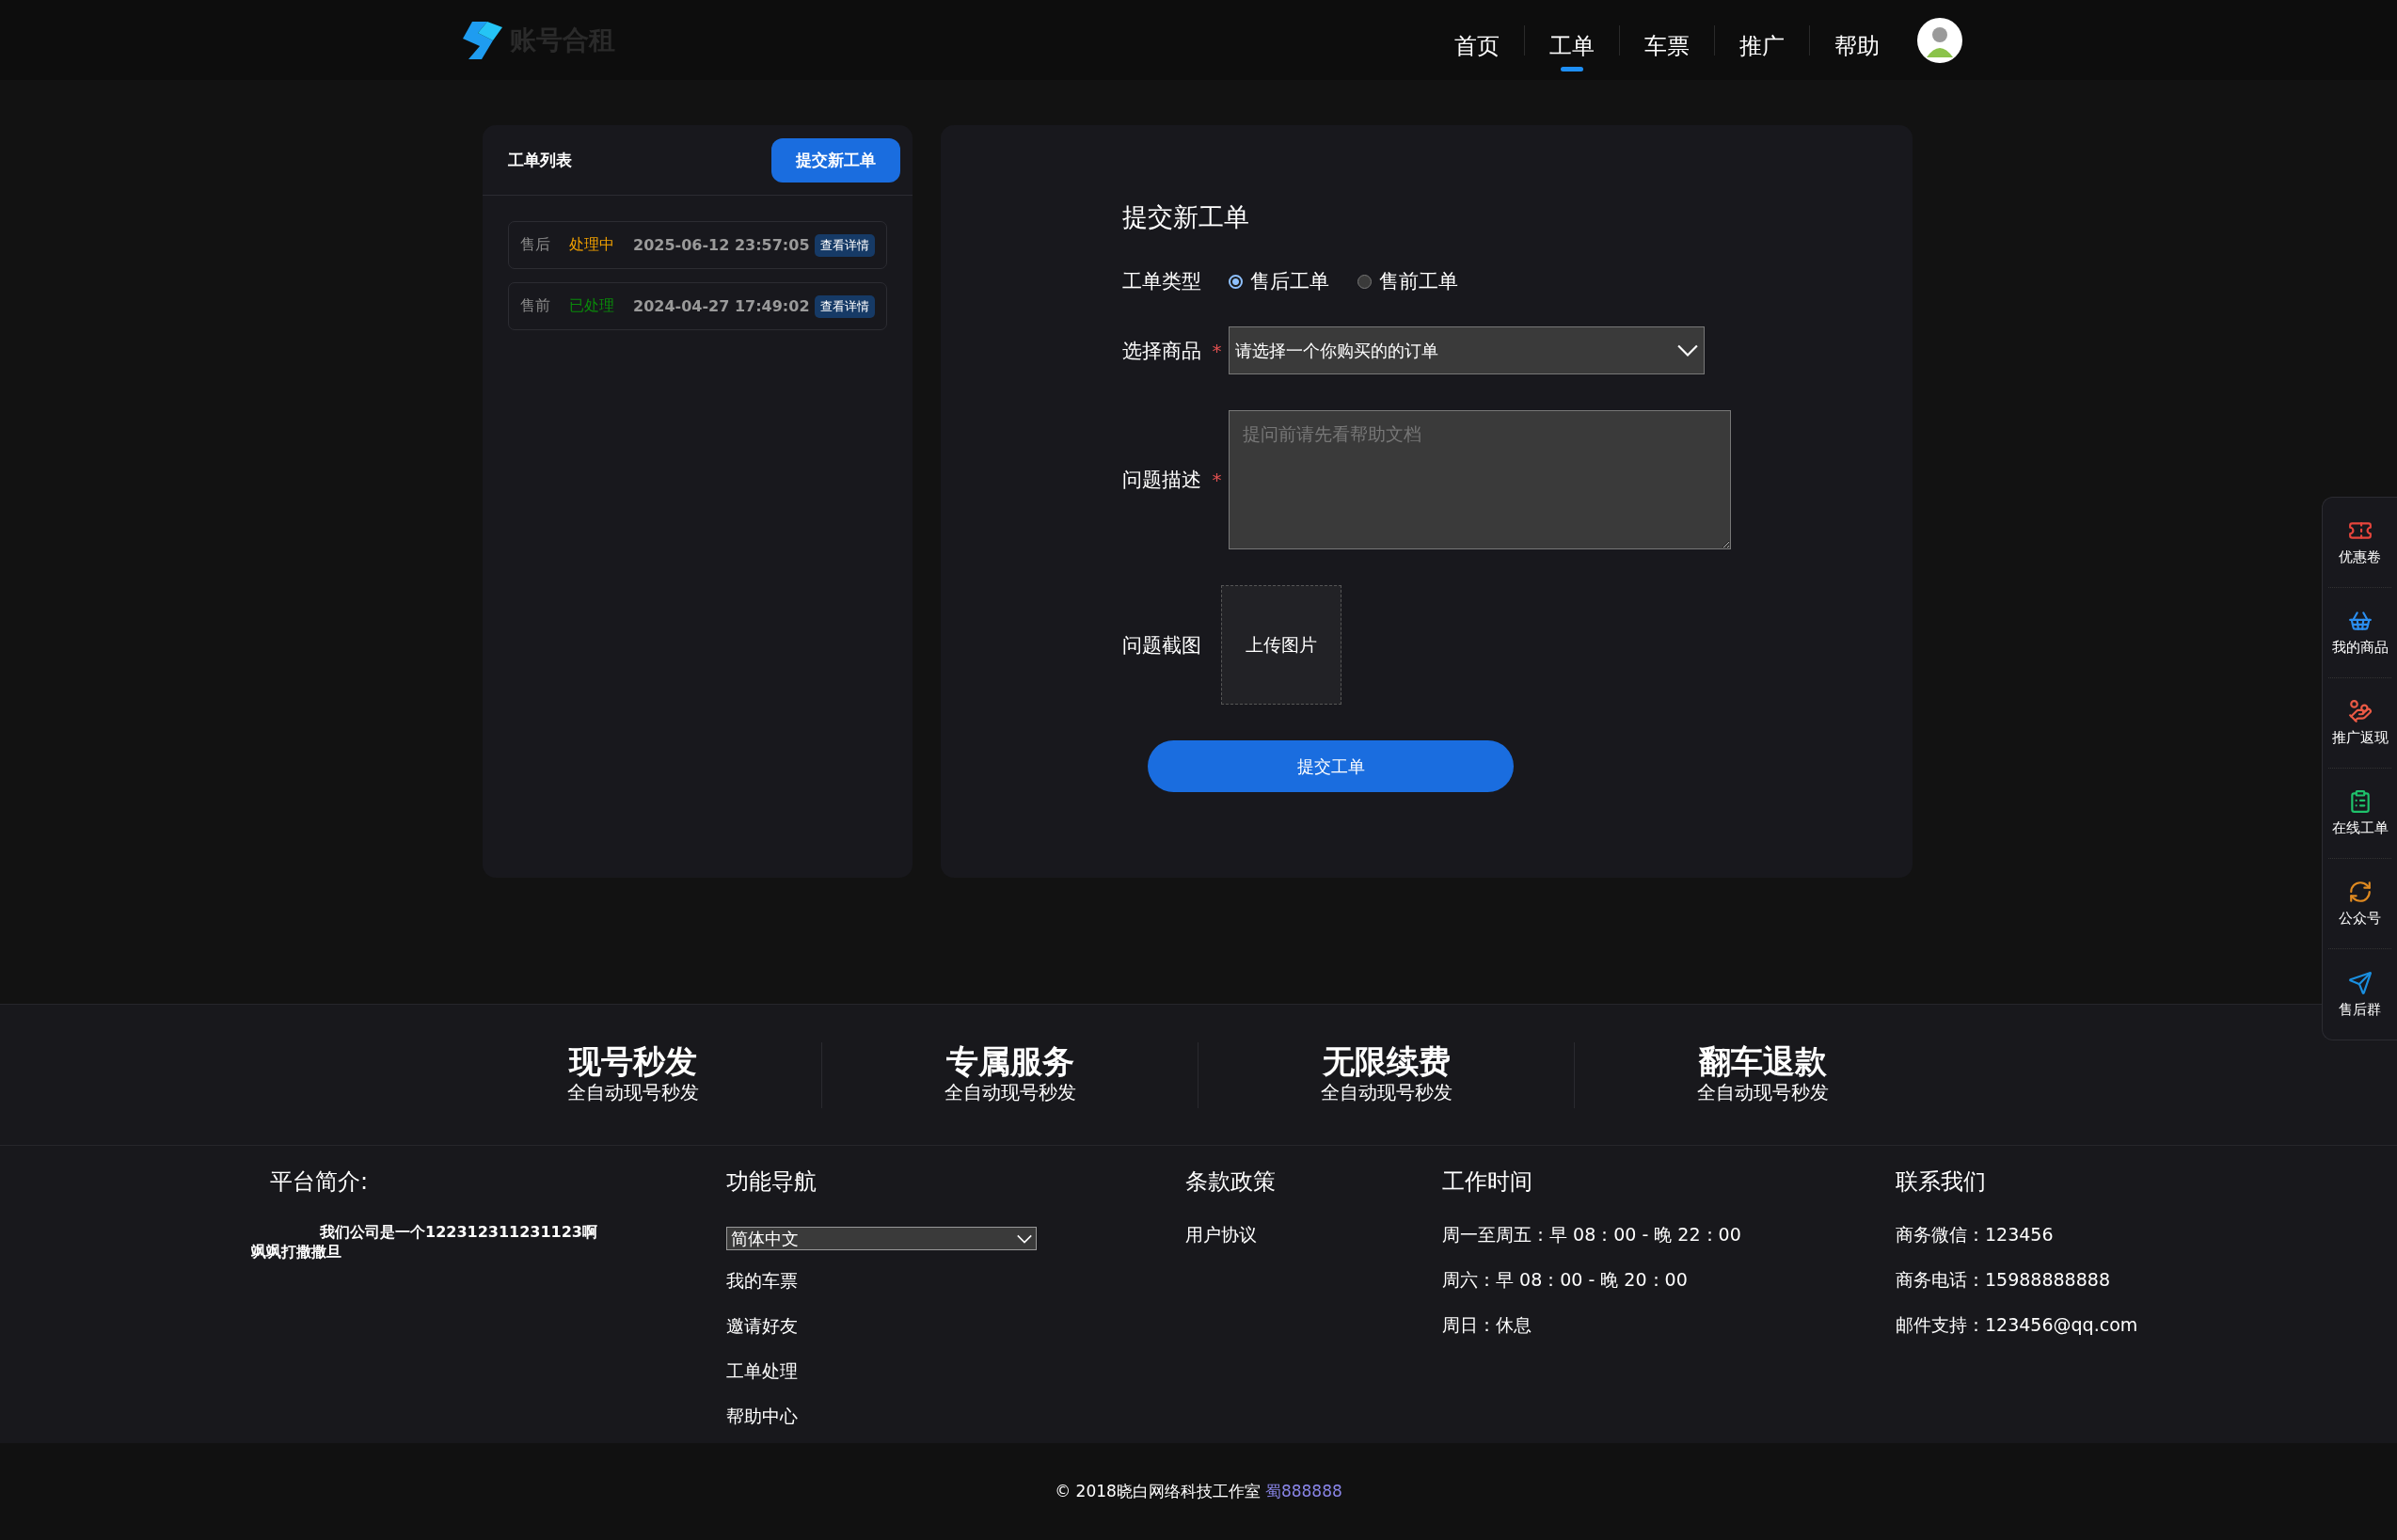 Image resolution: width=2397 pixels, height=1540 pixels. I want to click on nav-link: 车票, so click(1667, 39).